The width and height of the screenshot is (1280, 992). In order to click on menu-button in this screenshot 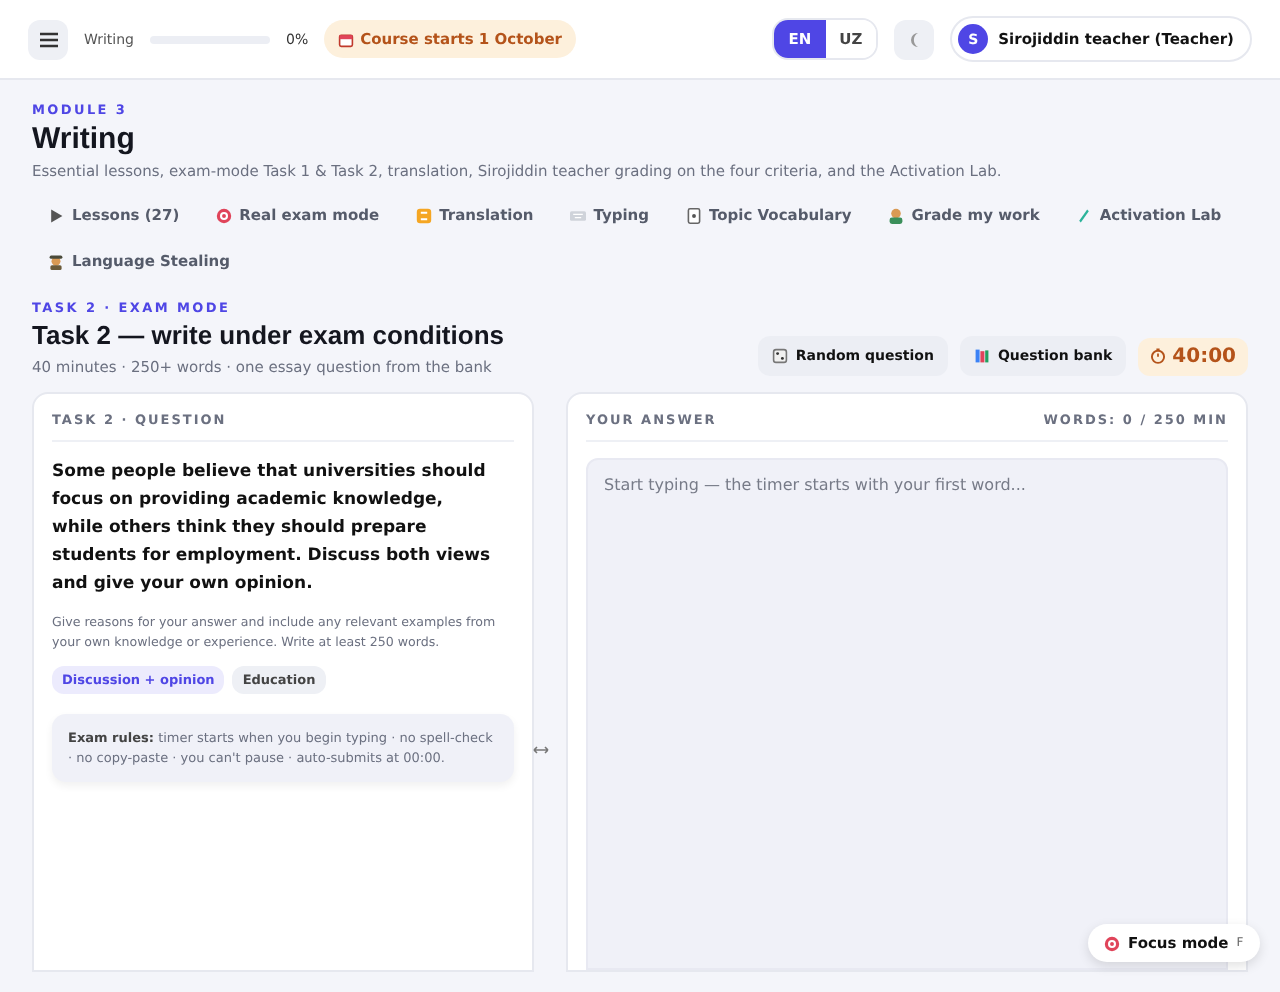, I will do `click(48, 39)`.